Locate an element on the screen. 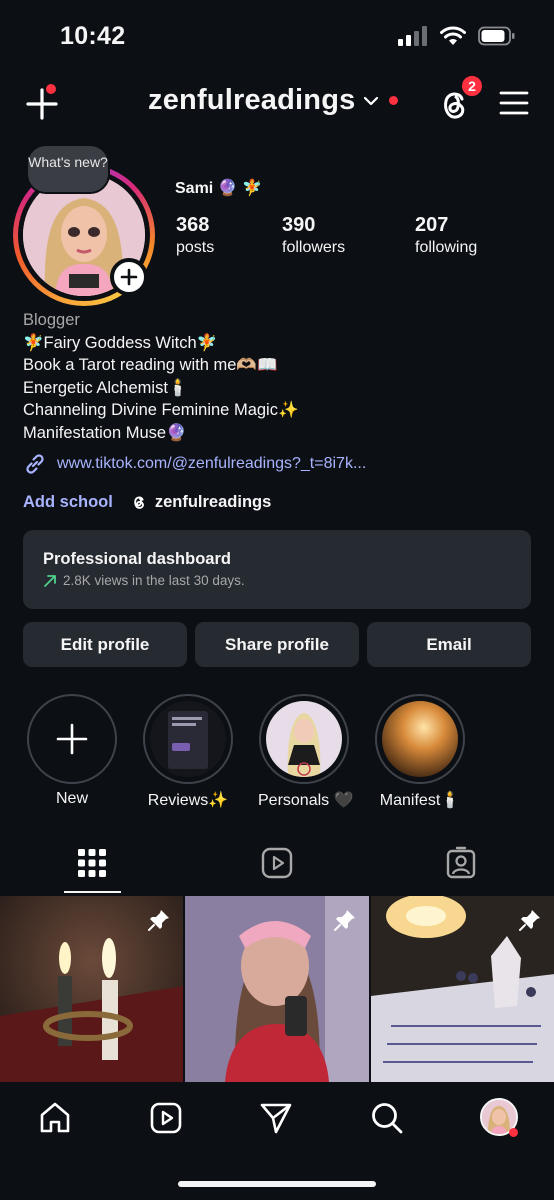 This screenshot has width=554, height=1200. threads-profile-link: zenfulreadings is located at coordinates (200, 502).